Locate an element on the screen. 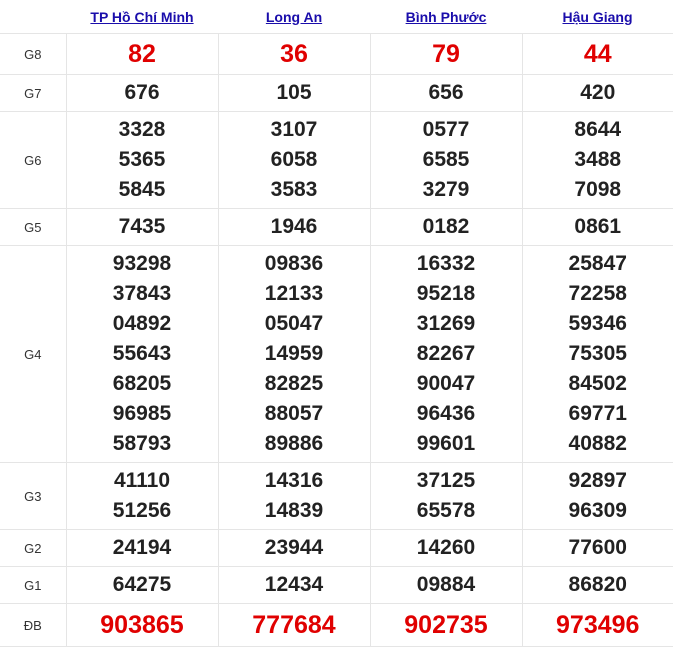 The image size is (673, 647). result-cell: 09884 is located at coordinates (446, 585).